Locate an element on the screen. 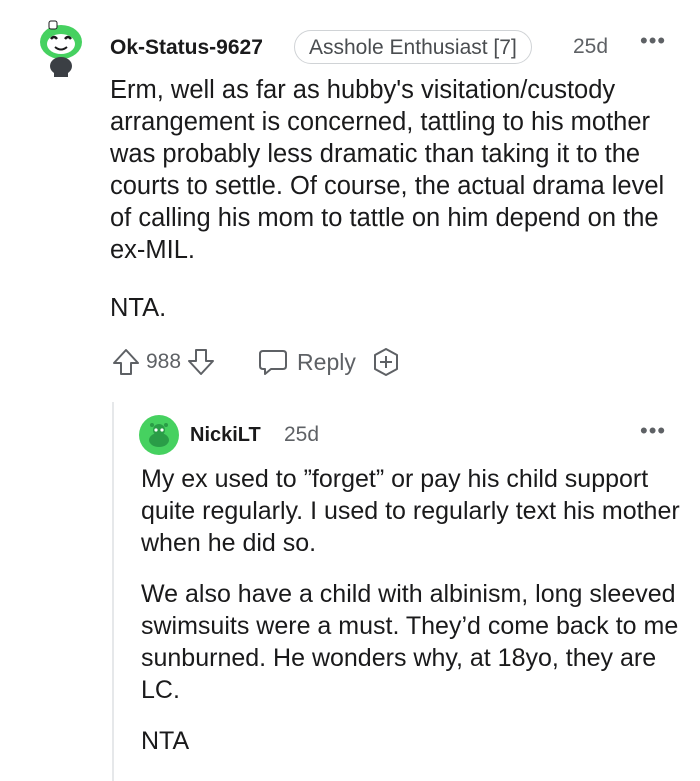 The width and height of the screenshot is (700, 781). downvote-arrow-icon is located at coordinates (201, 362).